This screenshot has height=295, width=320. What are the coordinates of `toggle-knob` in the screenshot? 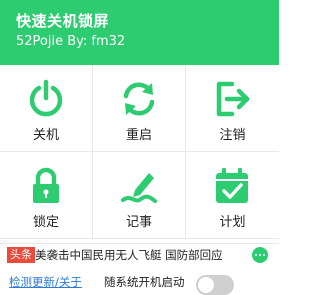 It's located at (206, 285).